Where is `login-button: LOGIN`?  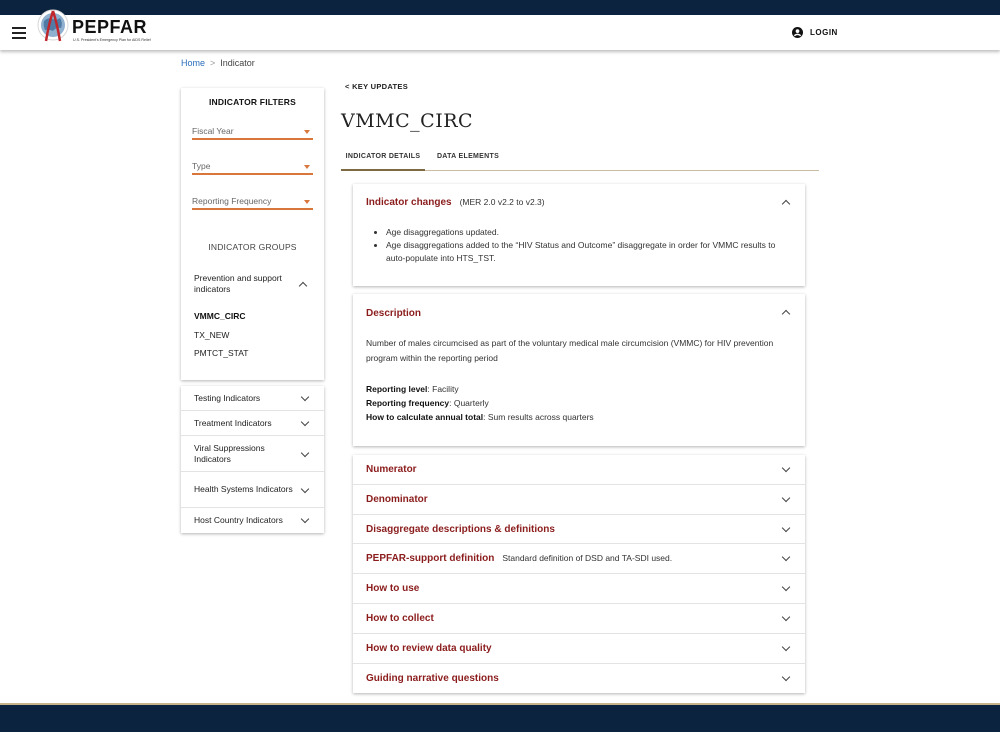 login-button: LOGIN is located at coordinates (815, 32).